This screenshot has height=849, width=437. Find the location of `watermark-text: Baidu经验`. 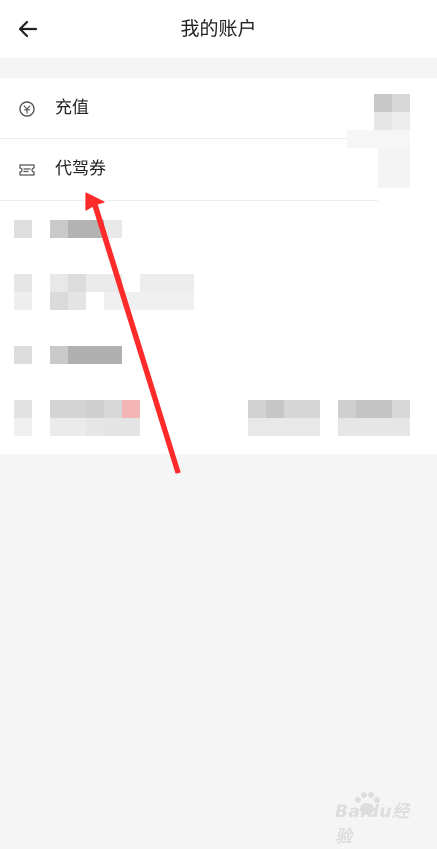

watermark-text: Baidu经验 is located at coordinates (372, 824).